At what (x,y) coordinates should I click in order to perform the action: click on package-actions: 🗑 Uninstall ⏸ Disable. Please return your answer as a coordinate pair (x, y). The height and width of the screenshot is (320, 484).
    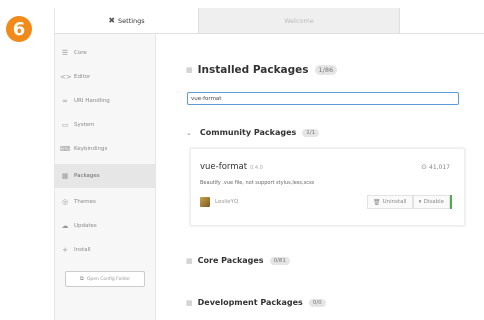
    Looking at the image, I should click on (409, 202).